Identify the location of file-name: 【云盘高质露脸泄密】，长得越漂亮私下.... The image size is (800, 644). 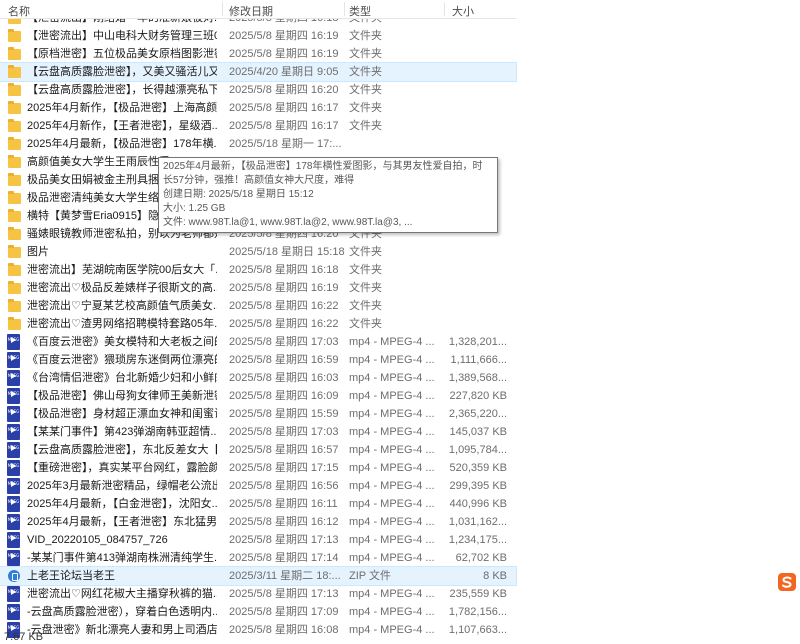
(122, 90).